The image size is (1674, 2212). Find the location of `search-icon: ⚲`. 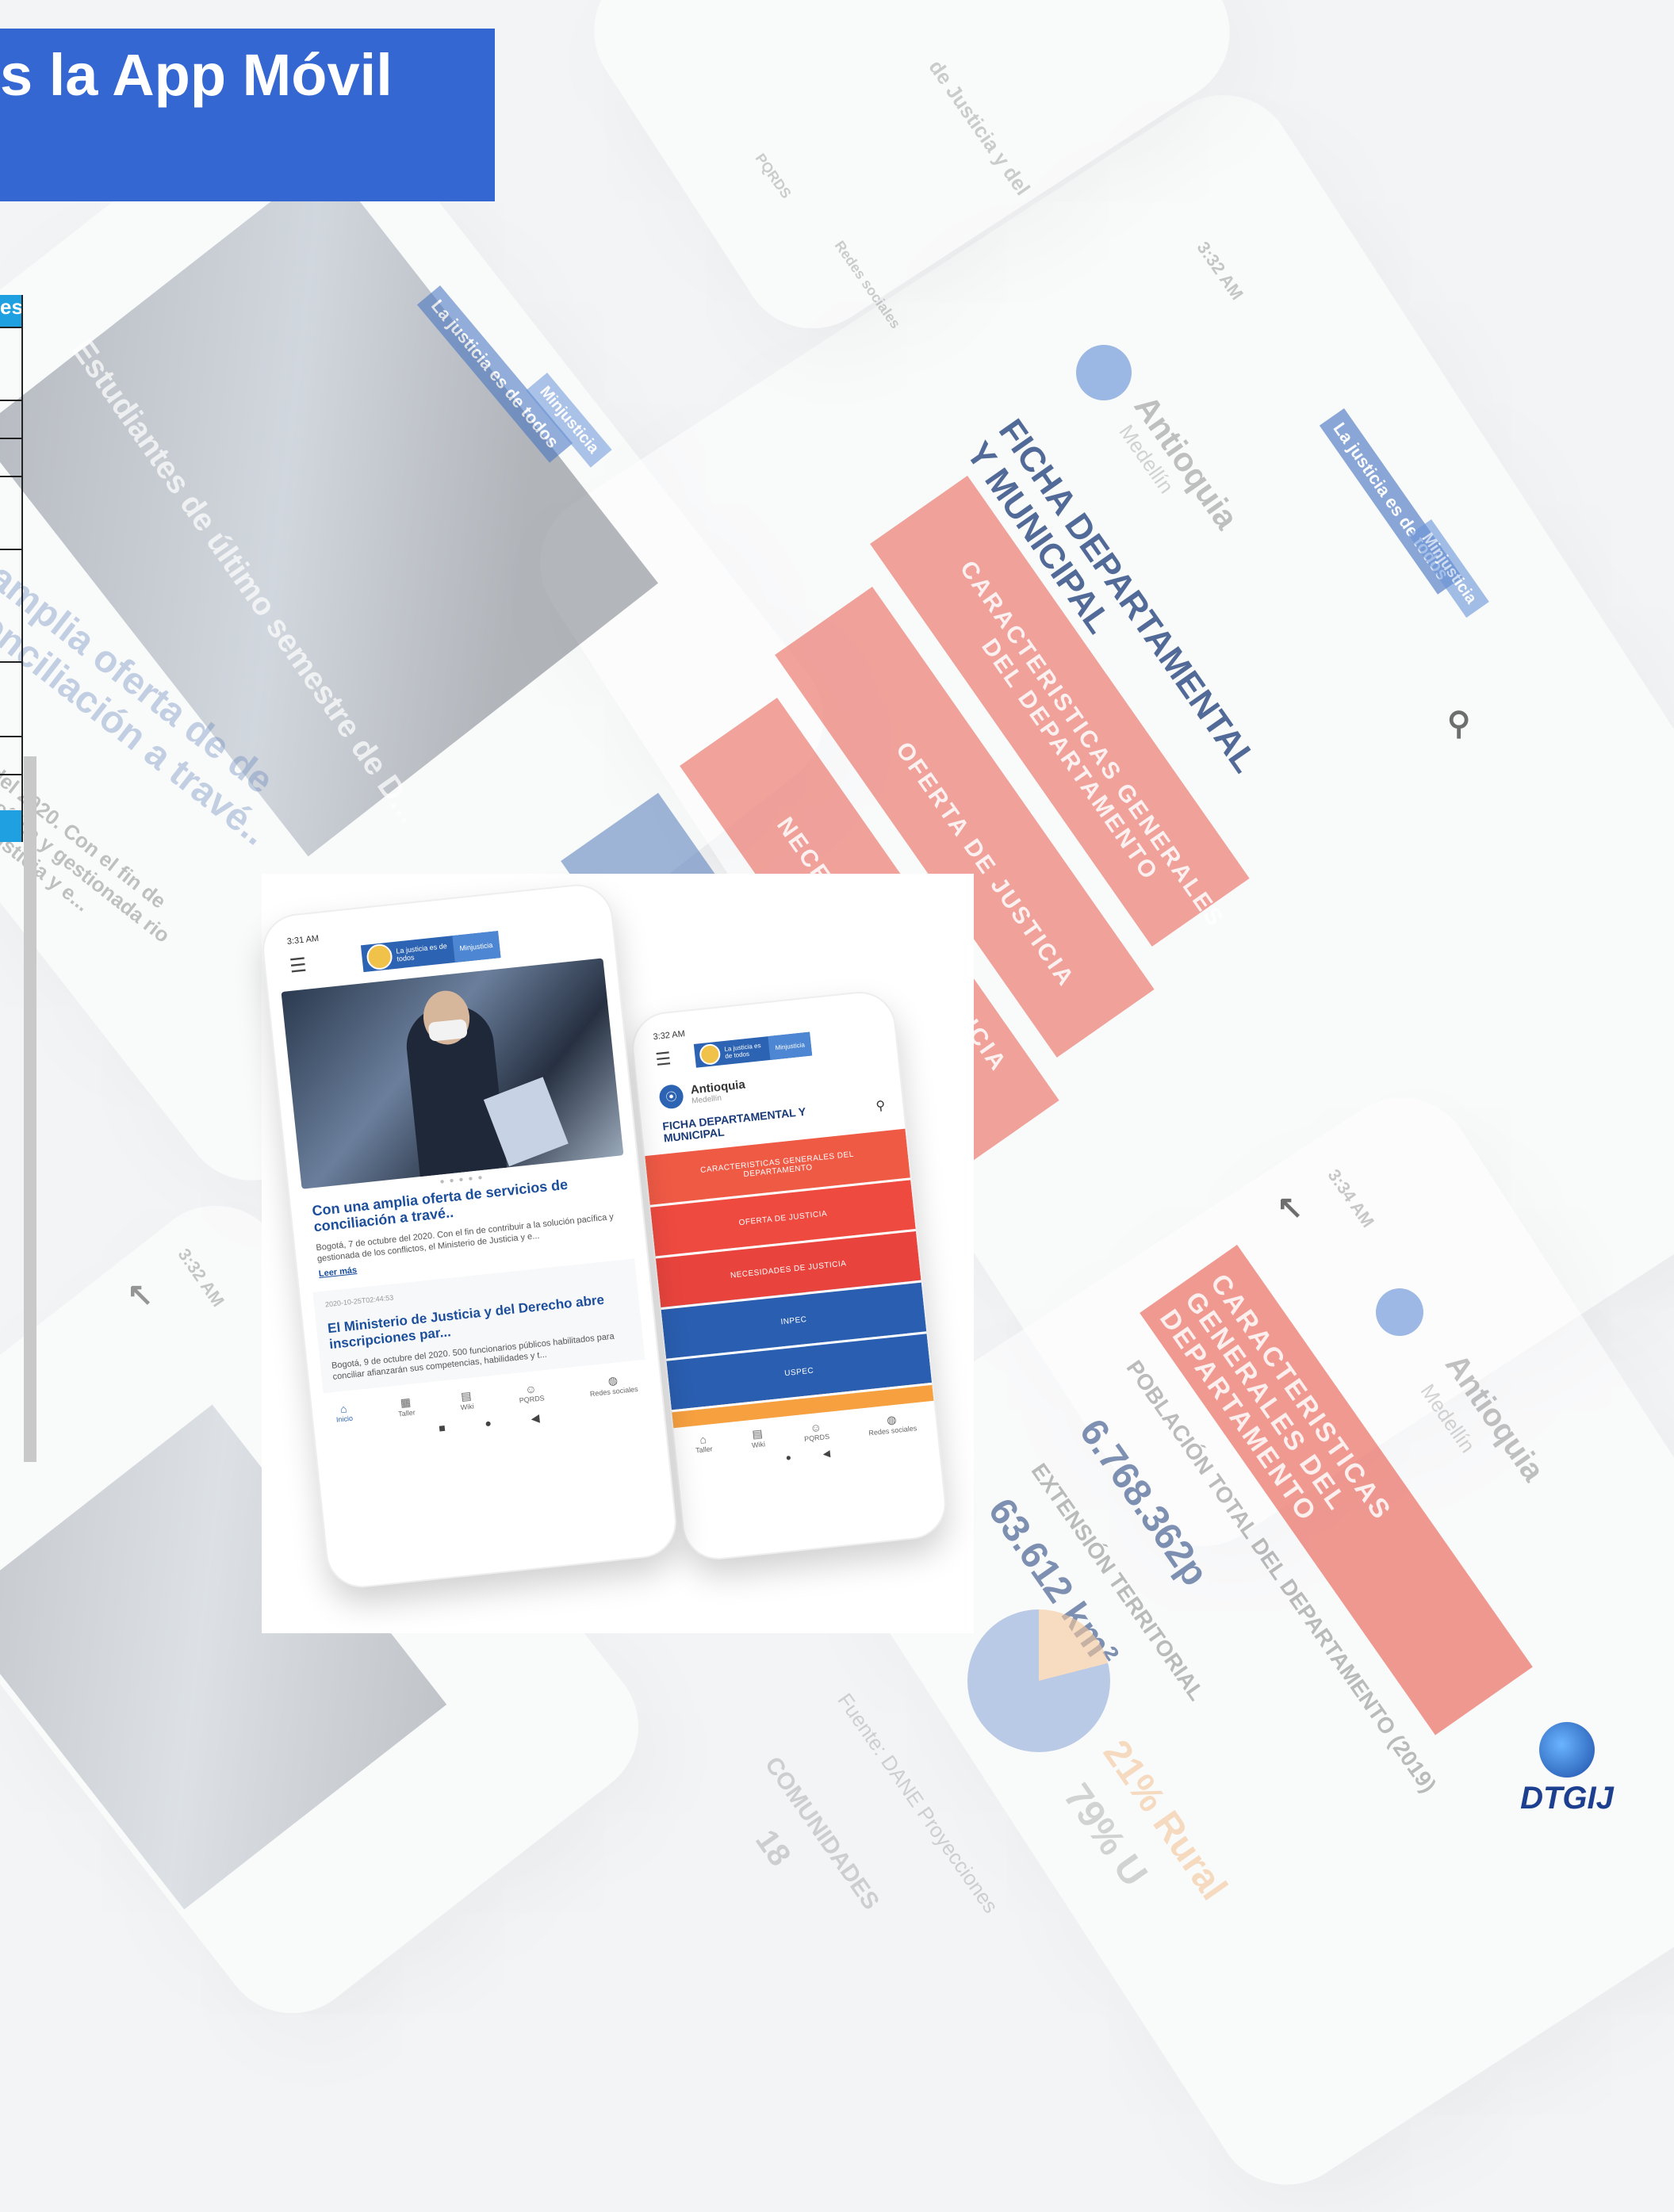

search-icon: ⚲ is located at coordinates (881, 1105).